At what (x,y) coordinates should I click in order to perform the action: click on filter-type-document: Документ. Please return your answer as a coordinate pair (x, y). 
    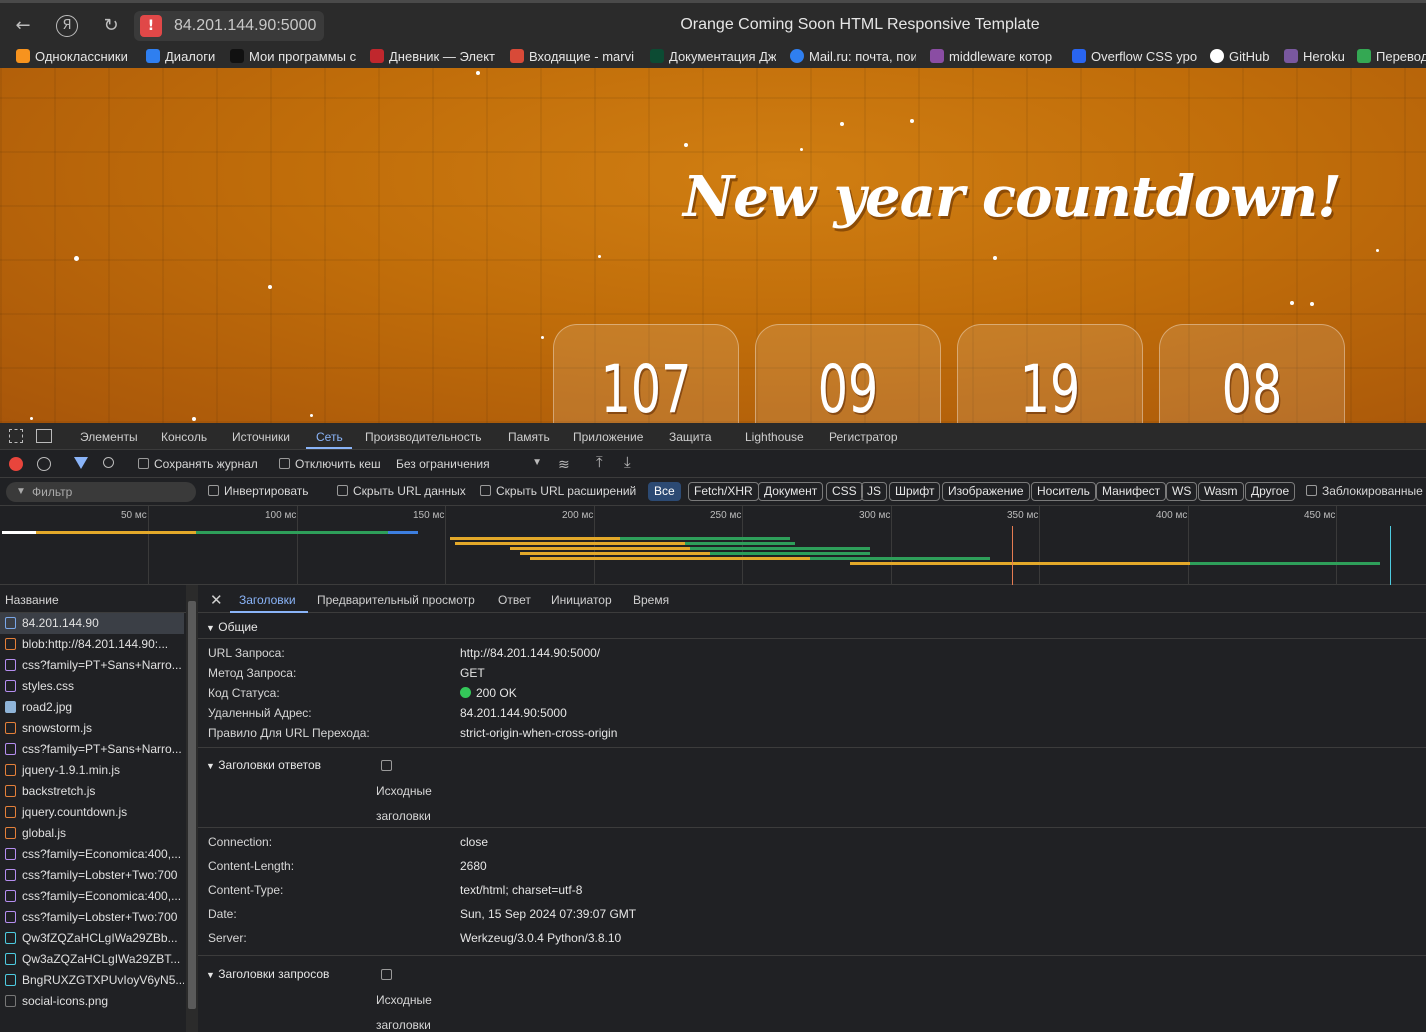
    Looking at the image, I should click on (791, 491).